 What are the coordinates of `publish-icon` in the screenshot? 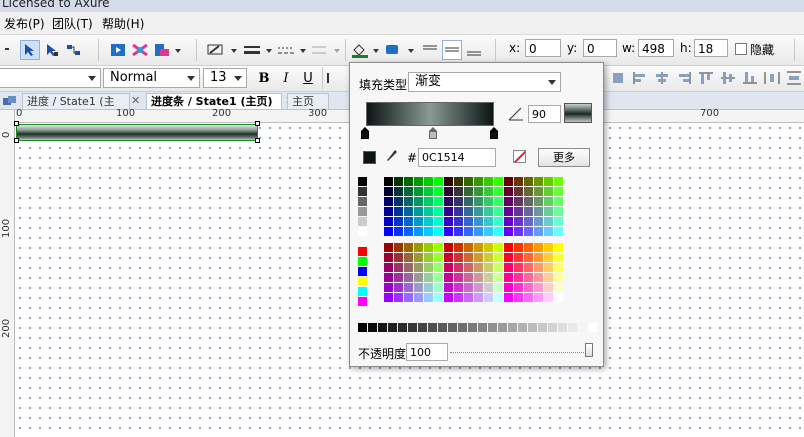 It's located at (162, 50).